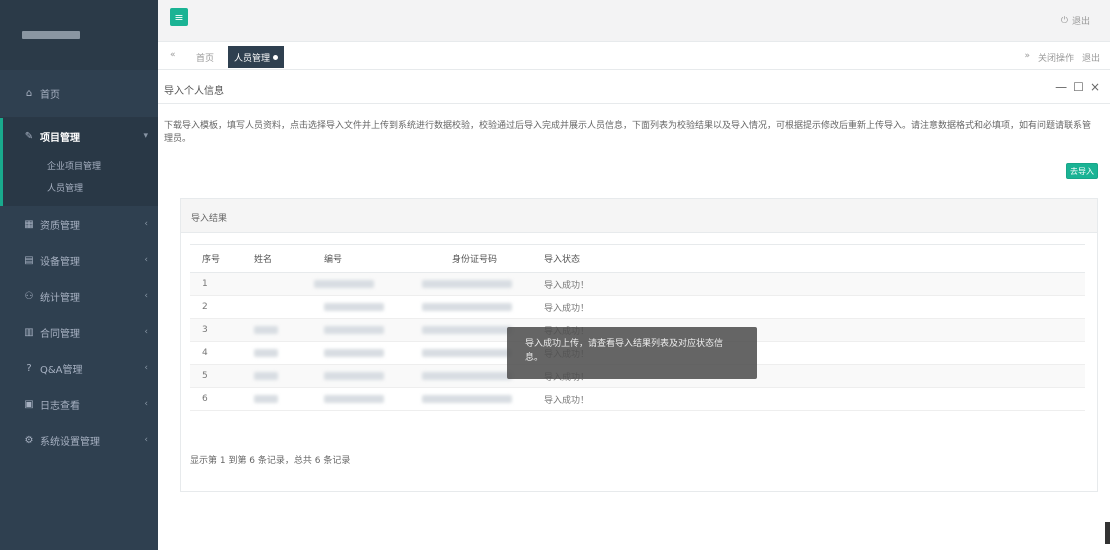 The width and height of the screenshot is (1110, 550). I want to click on sidebar-item-label: 合同管理, so click(60, 334).